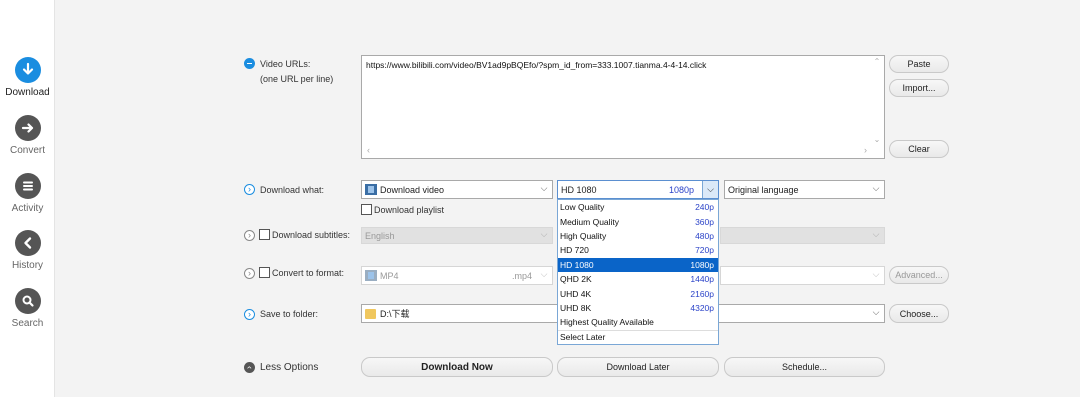  I want to click on option-name: UHD 4K, so click(576, 293).